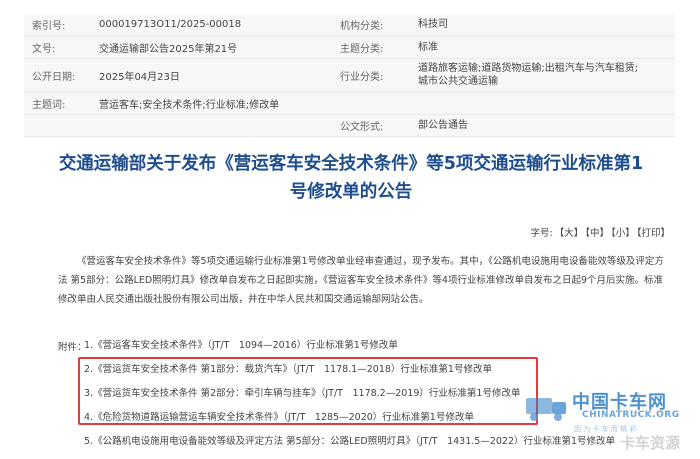  Describe the element at coordinates (371, 125) in the screenshot. I see `form-label: 公文形式:` at that location.